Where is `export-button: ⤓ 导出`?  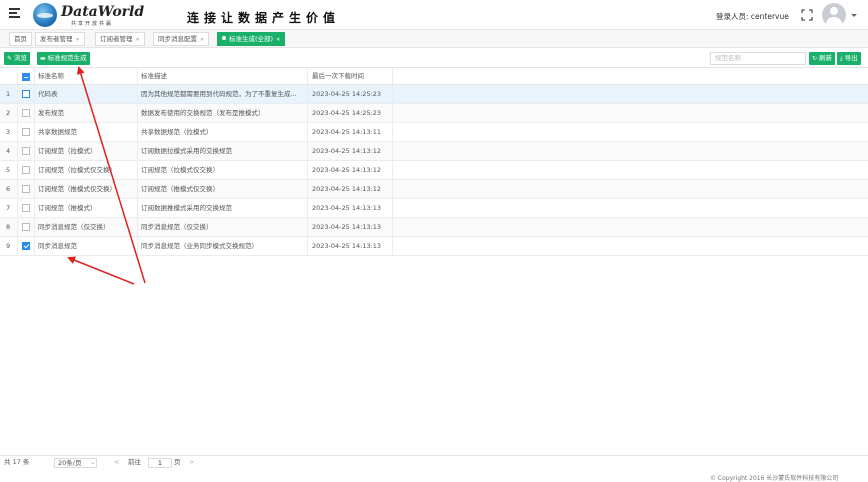
export-button: ⤓ 导出 is located at coordinates (849, 58).